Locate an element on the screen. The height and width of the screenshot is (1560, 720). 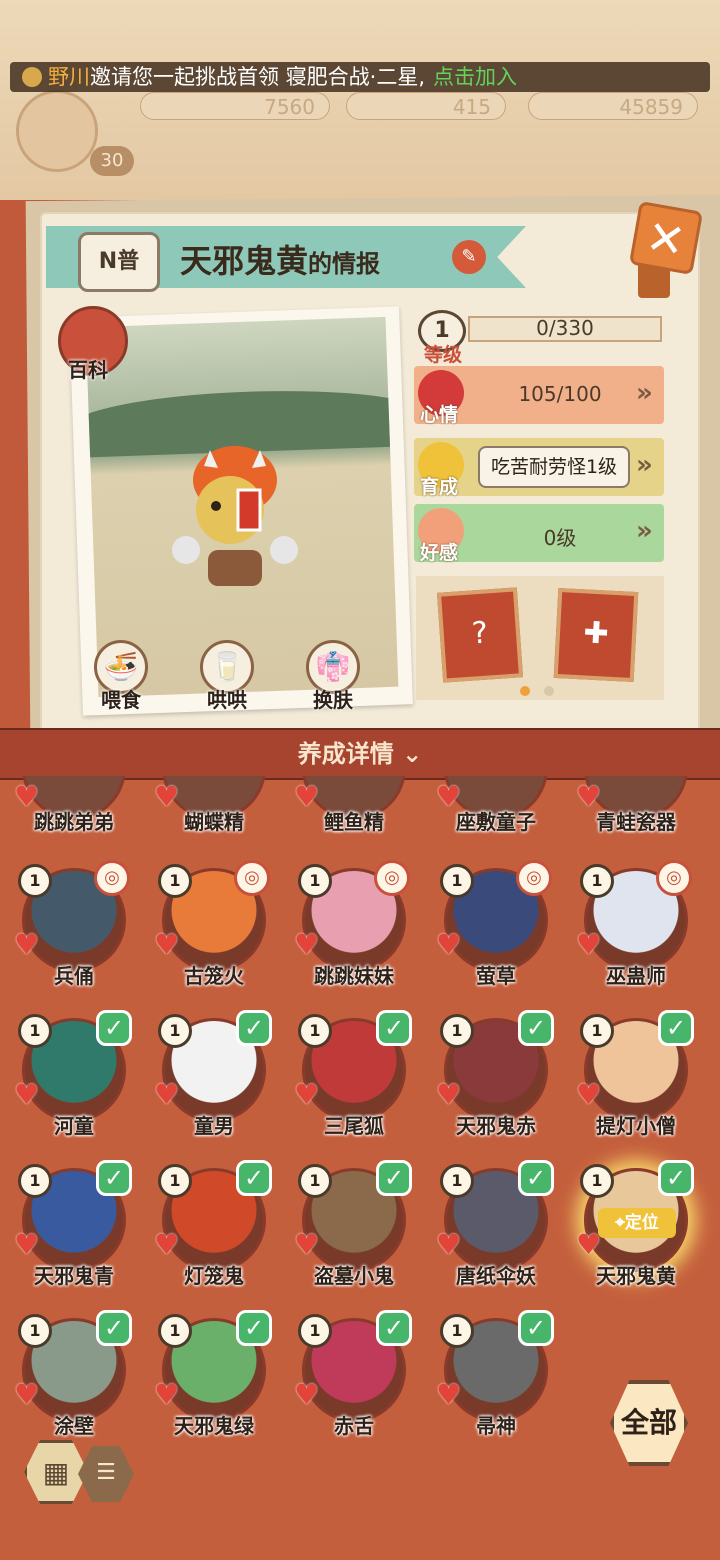
roster-cell-partial: ♥ 鲤鱼精 is located at coordinates (354, 806).